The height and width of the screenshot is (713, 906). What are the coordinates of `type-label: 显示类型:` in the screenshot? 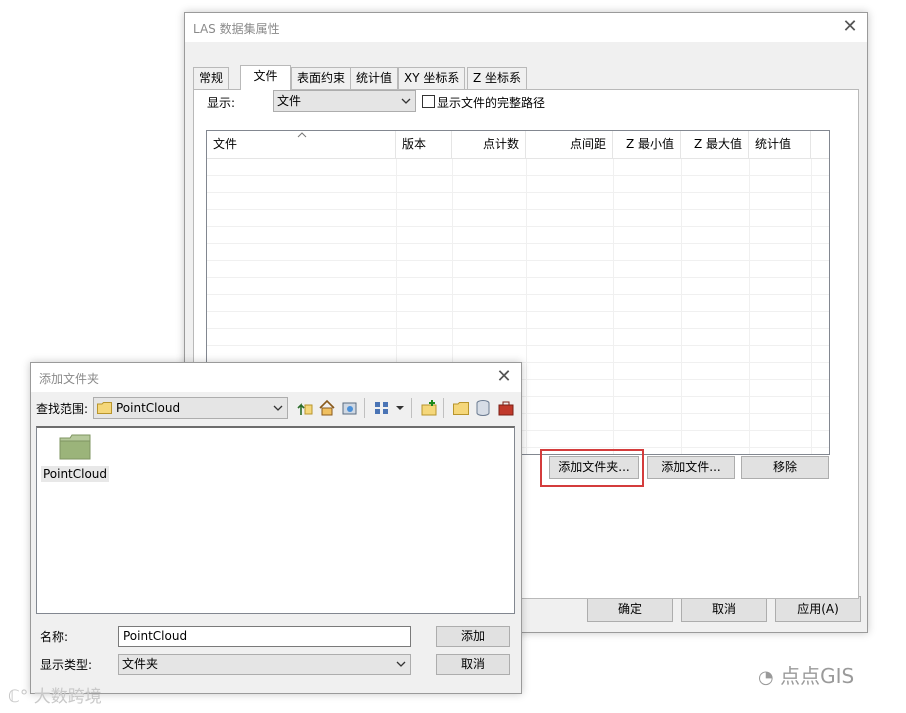 It's located at (66, 665).